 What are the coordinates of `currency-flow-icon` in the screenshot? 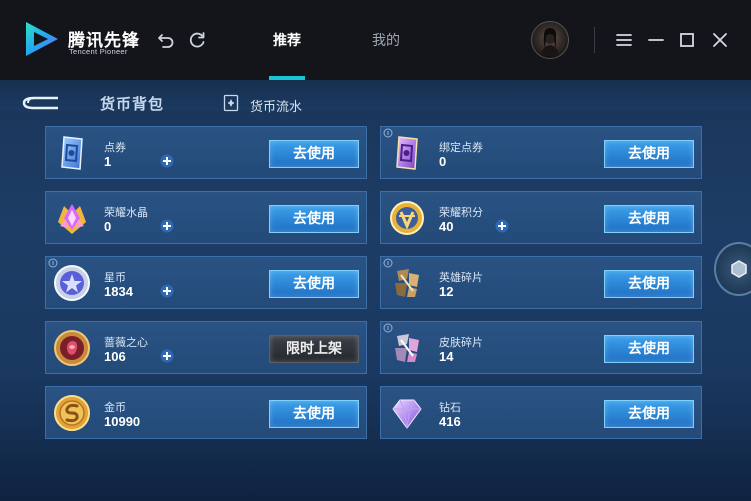 It's located at (231, 103).